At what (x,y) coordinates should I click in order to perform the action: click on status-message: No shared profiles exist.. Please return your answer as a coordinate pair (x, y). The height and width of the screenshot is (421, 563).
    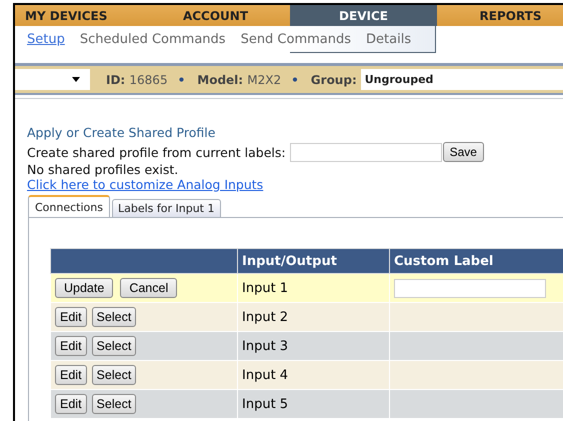
    Looking at the image, I should click on (103, 169).